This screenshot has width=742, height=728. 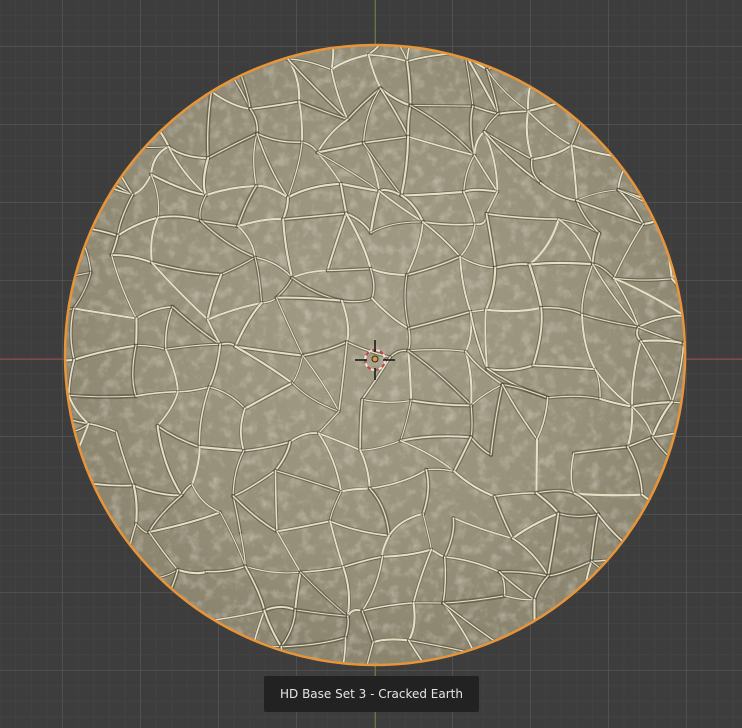 I want to click on object-name-text: HD Base Set 3 - Cracked Earth, so click(x=371, y=694).